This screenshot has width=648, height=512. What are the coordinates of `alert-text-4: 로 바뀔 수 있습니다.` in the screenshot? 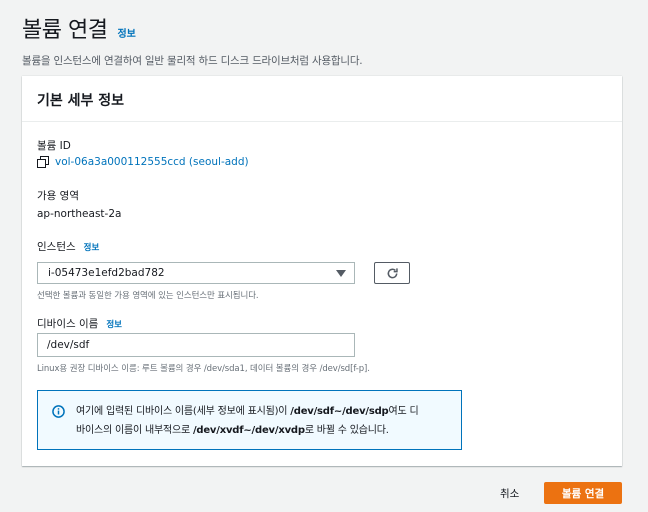 It's located at (346, 430).